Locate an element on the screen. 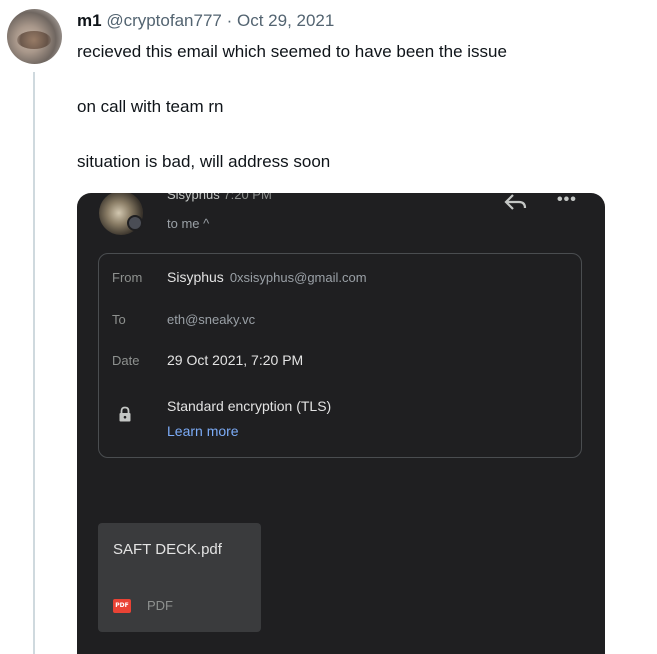  learn-more-link: Learn more is located at coordinates (203, 431).